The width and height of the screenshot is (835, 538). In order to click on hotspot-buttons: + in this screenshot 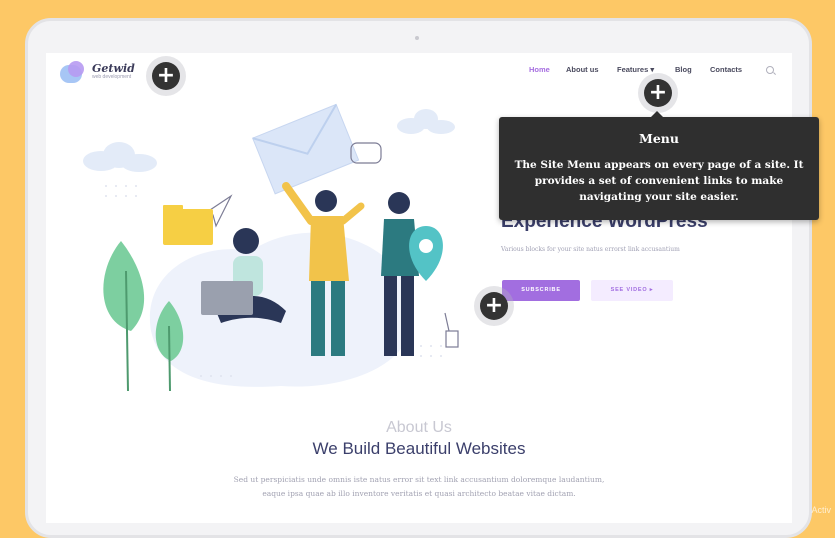, I will do `click(494, 306)`.